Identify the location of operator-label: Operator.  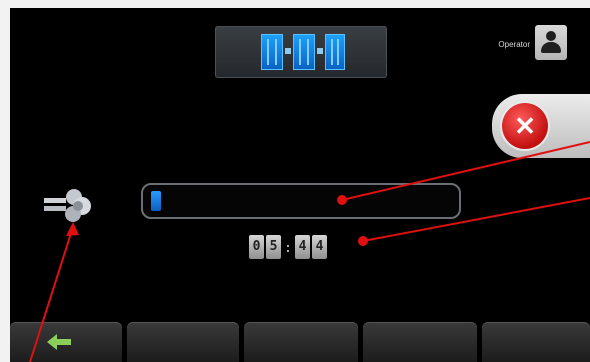
(514, 44).